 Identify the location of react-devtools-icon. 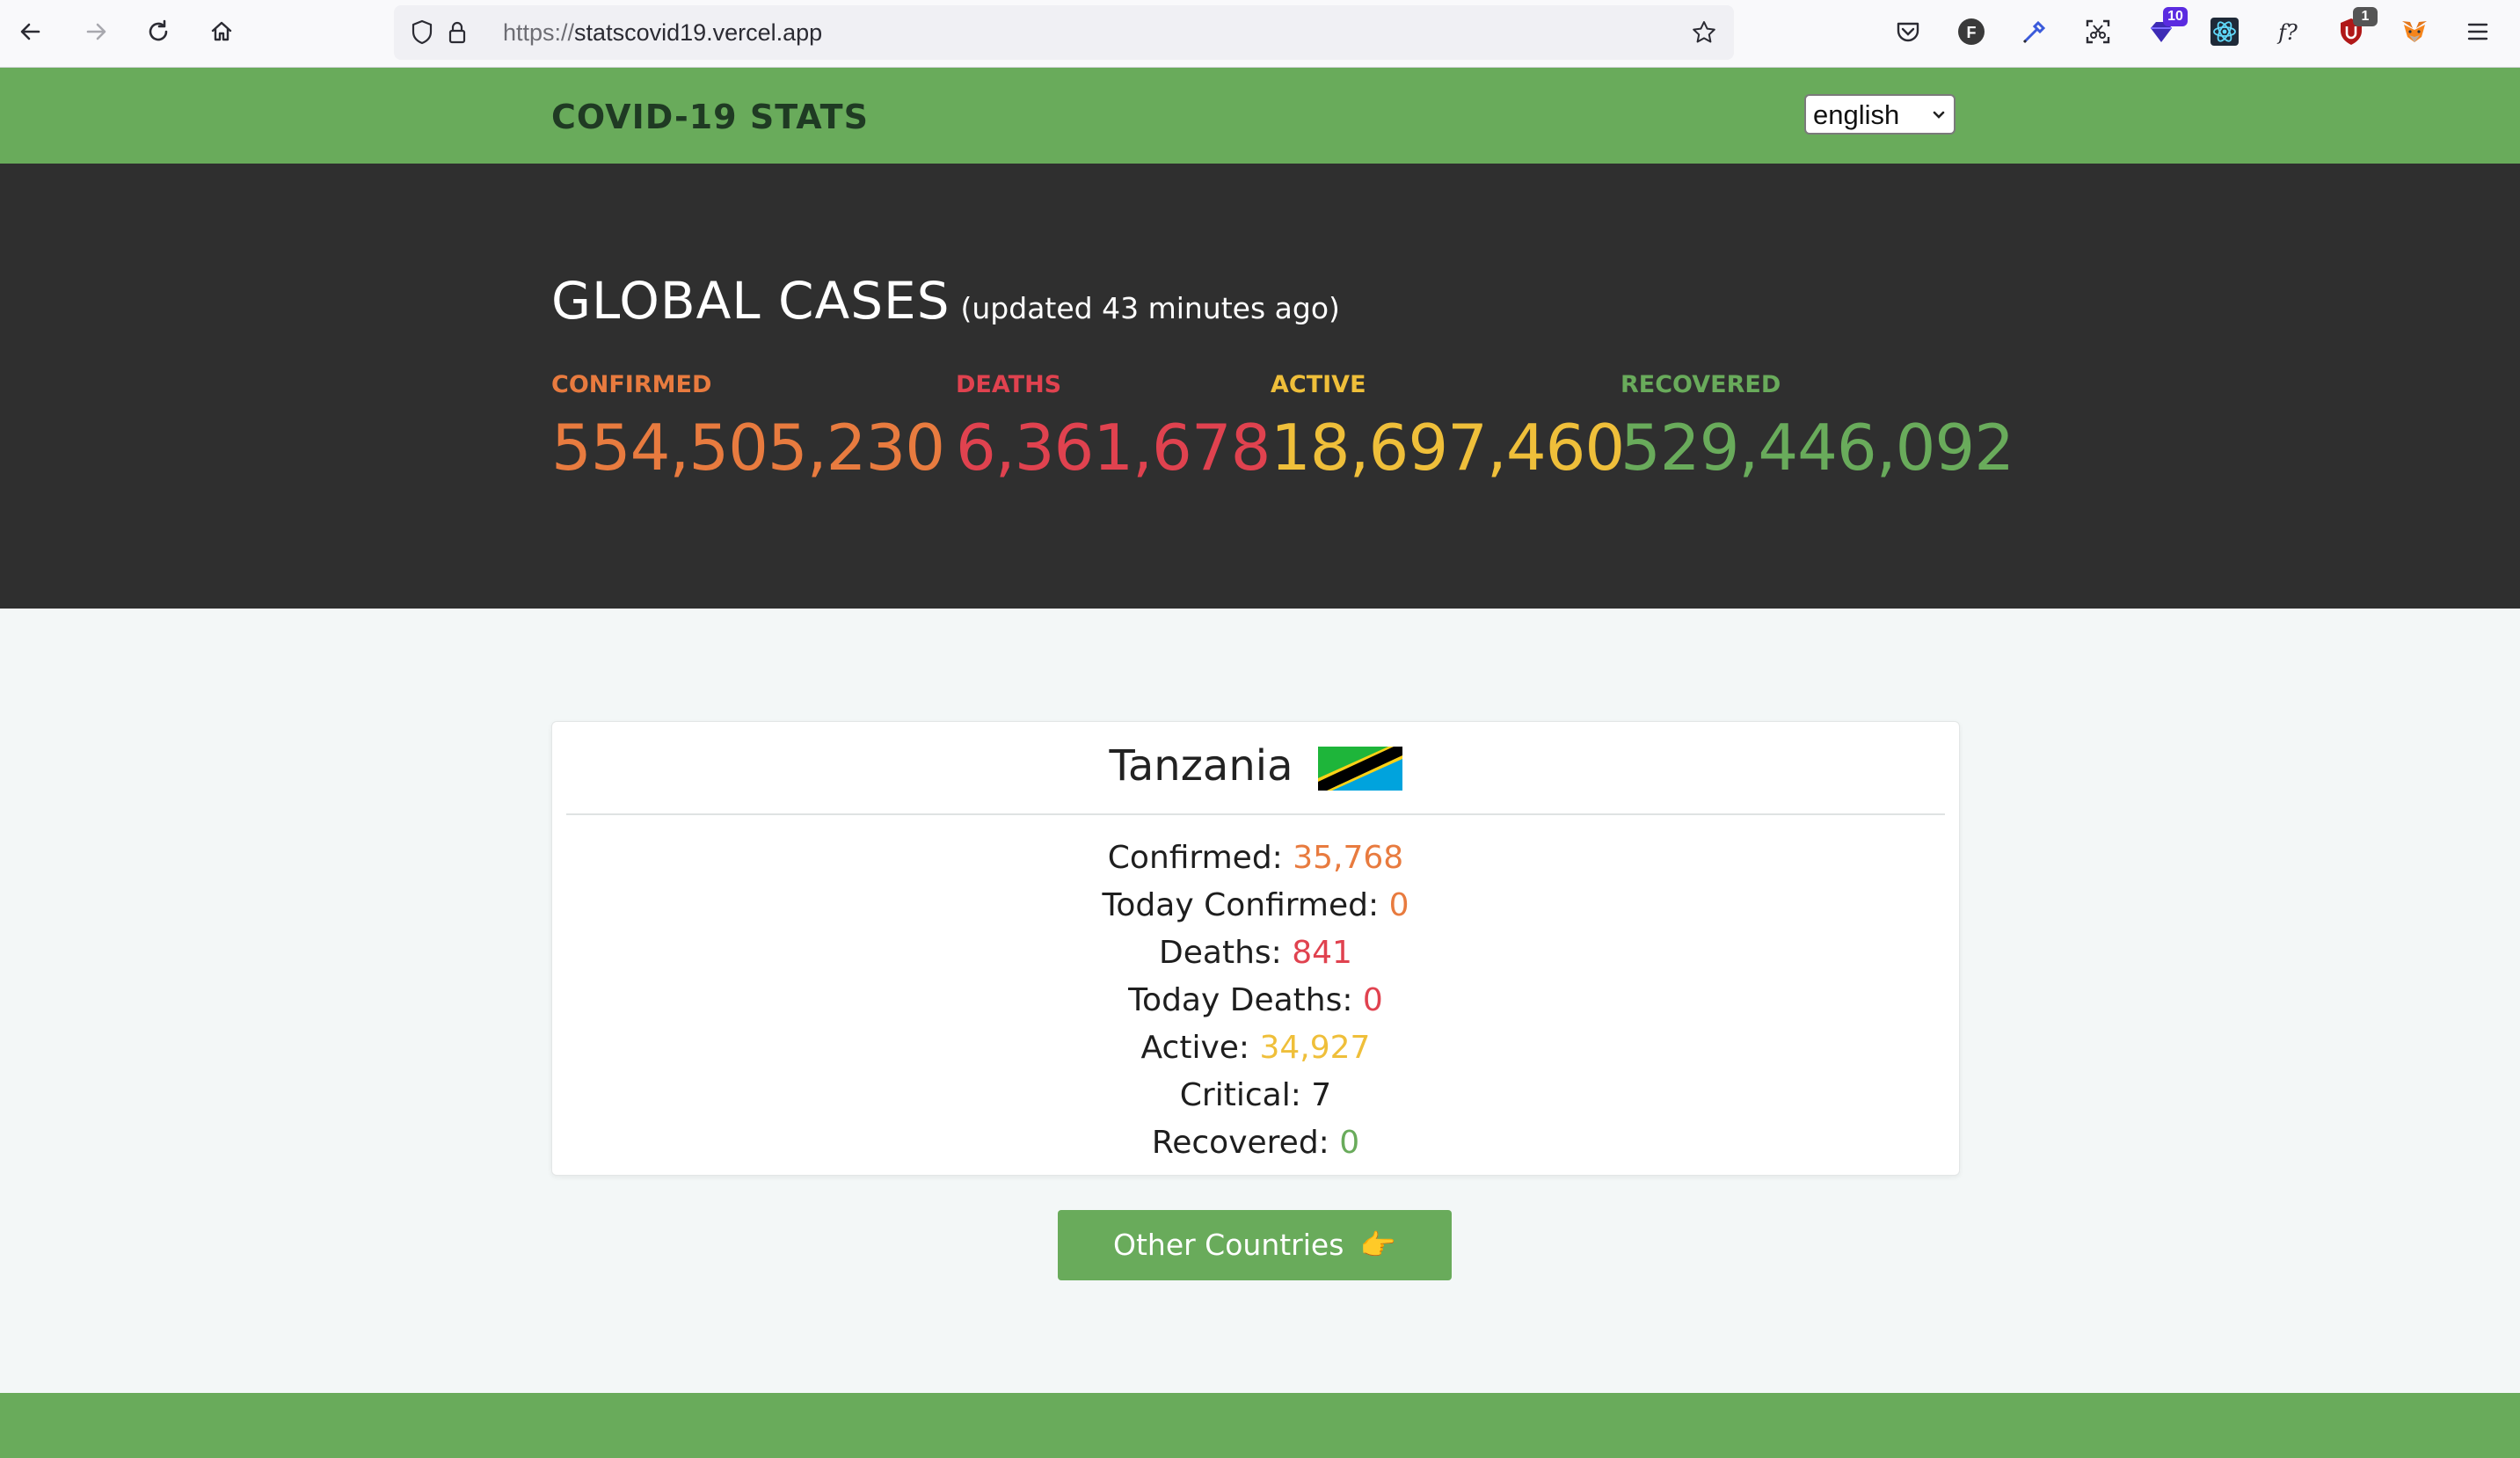
(2224, 31).